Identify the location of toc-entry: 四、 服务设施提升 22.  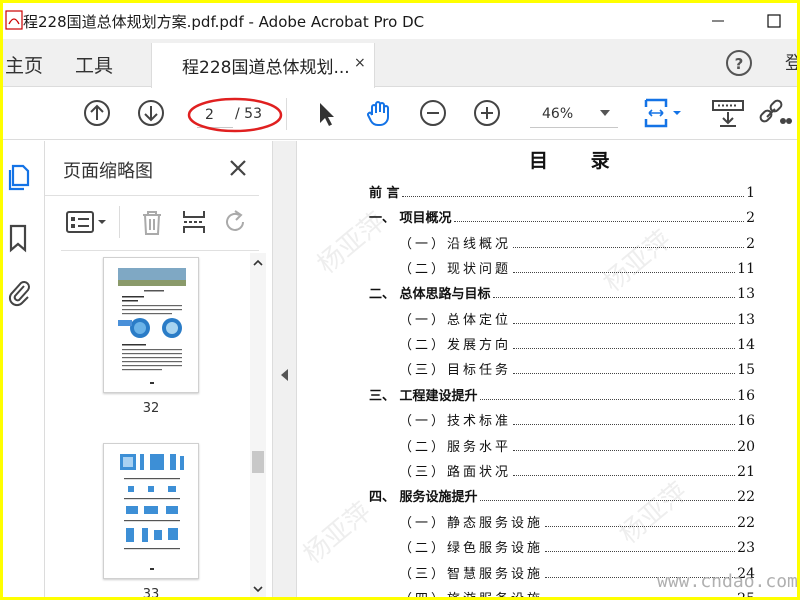
(562, 495).